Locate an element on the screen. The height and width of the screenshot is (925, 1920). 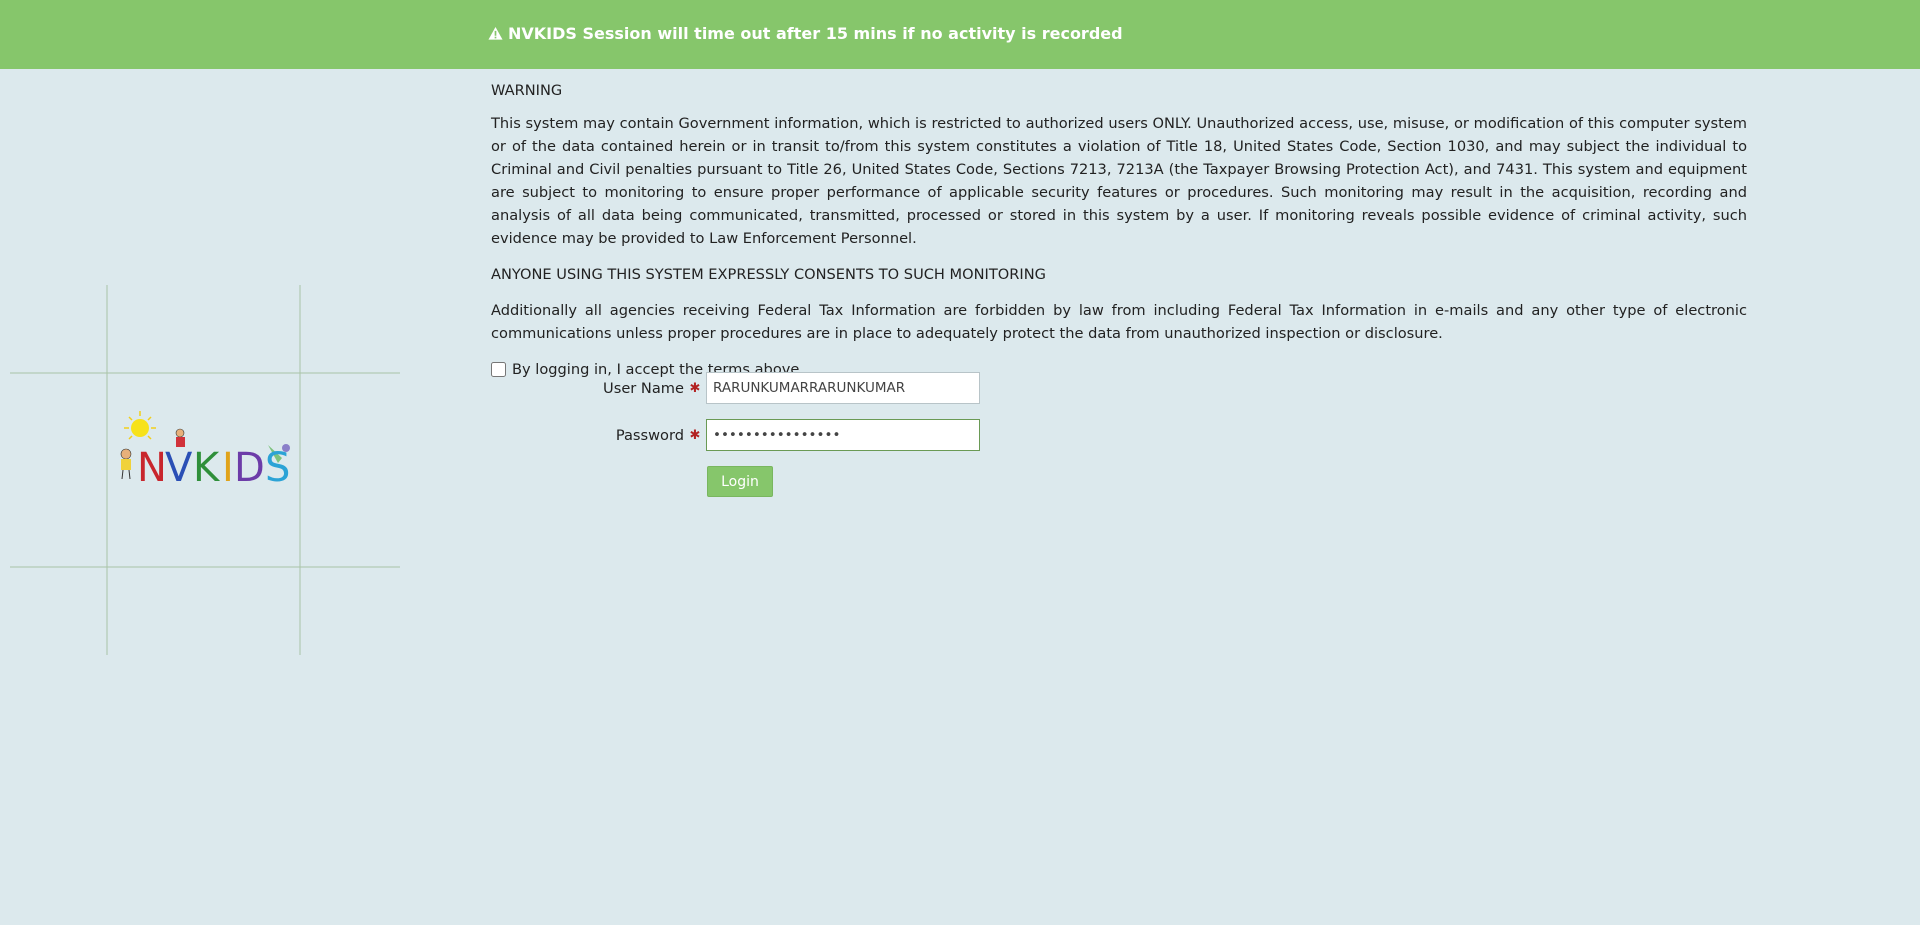
password-row: Password ✱ is located at coordinates (735, 435).